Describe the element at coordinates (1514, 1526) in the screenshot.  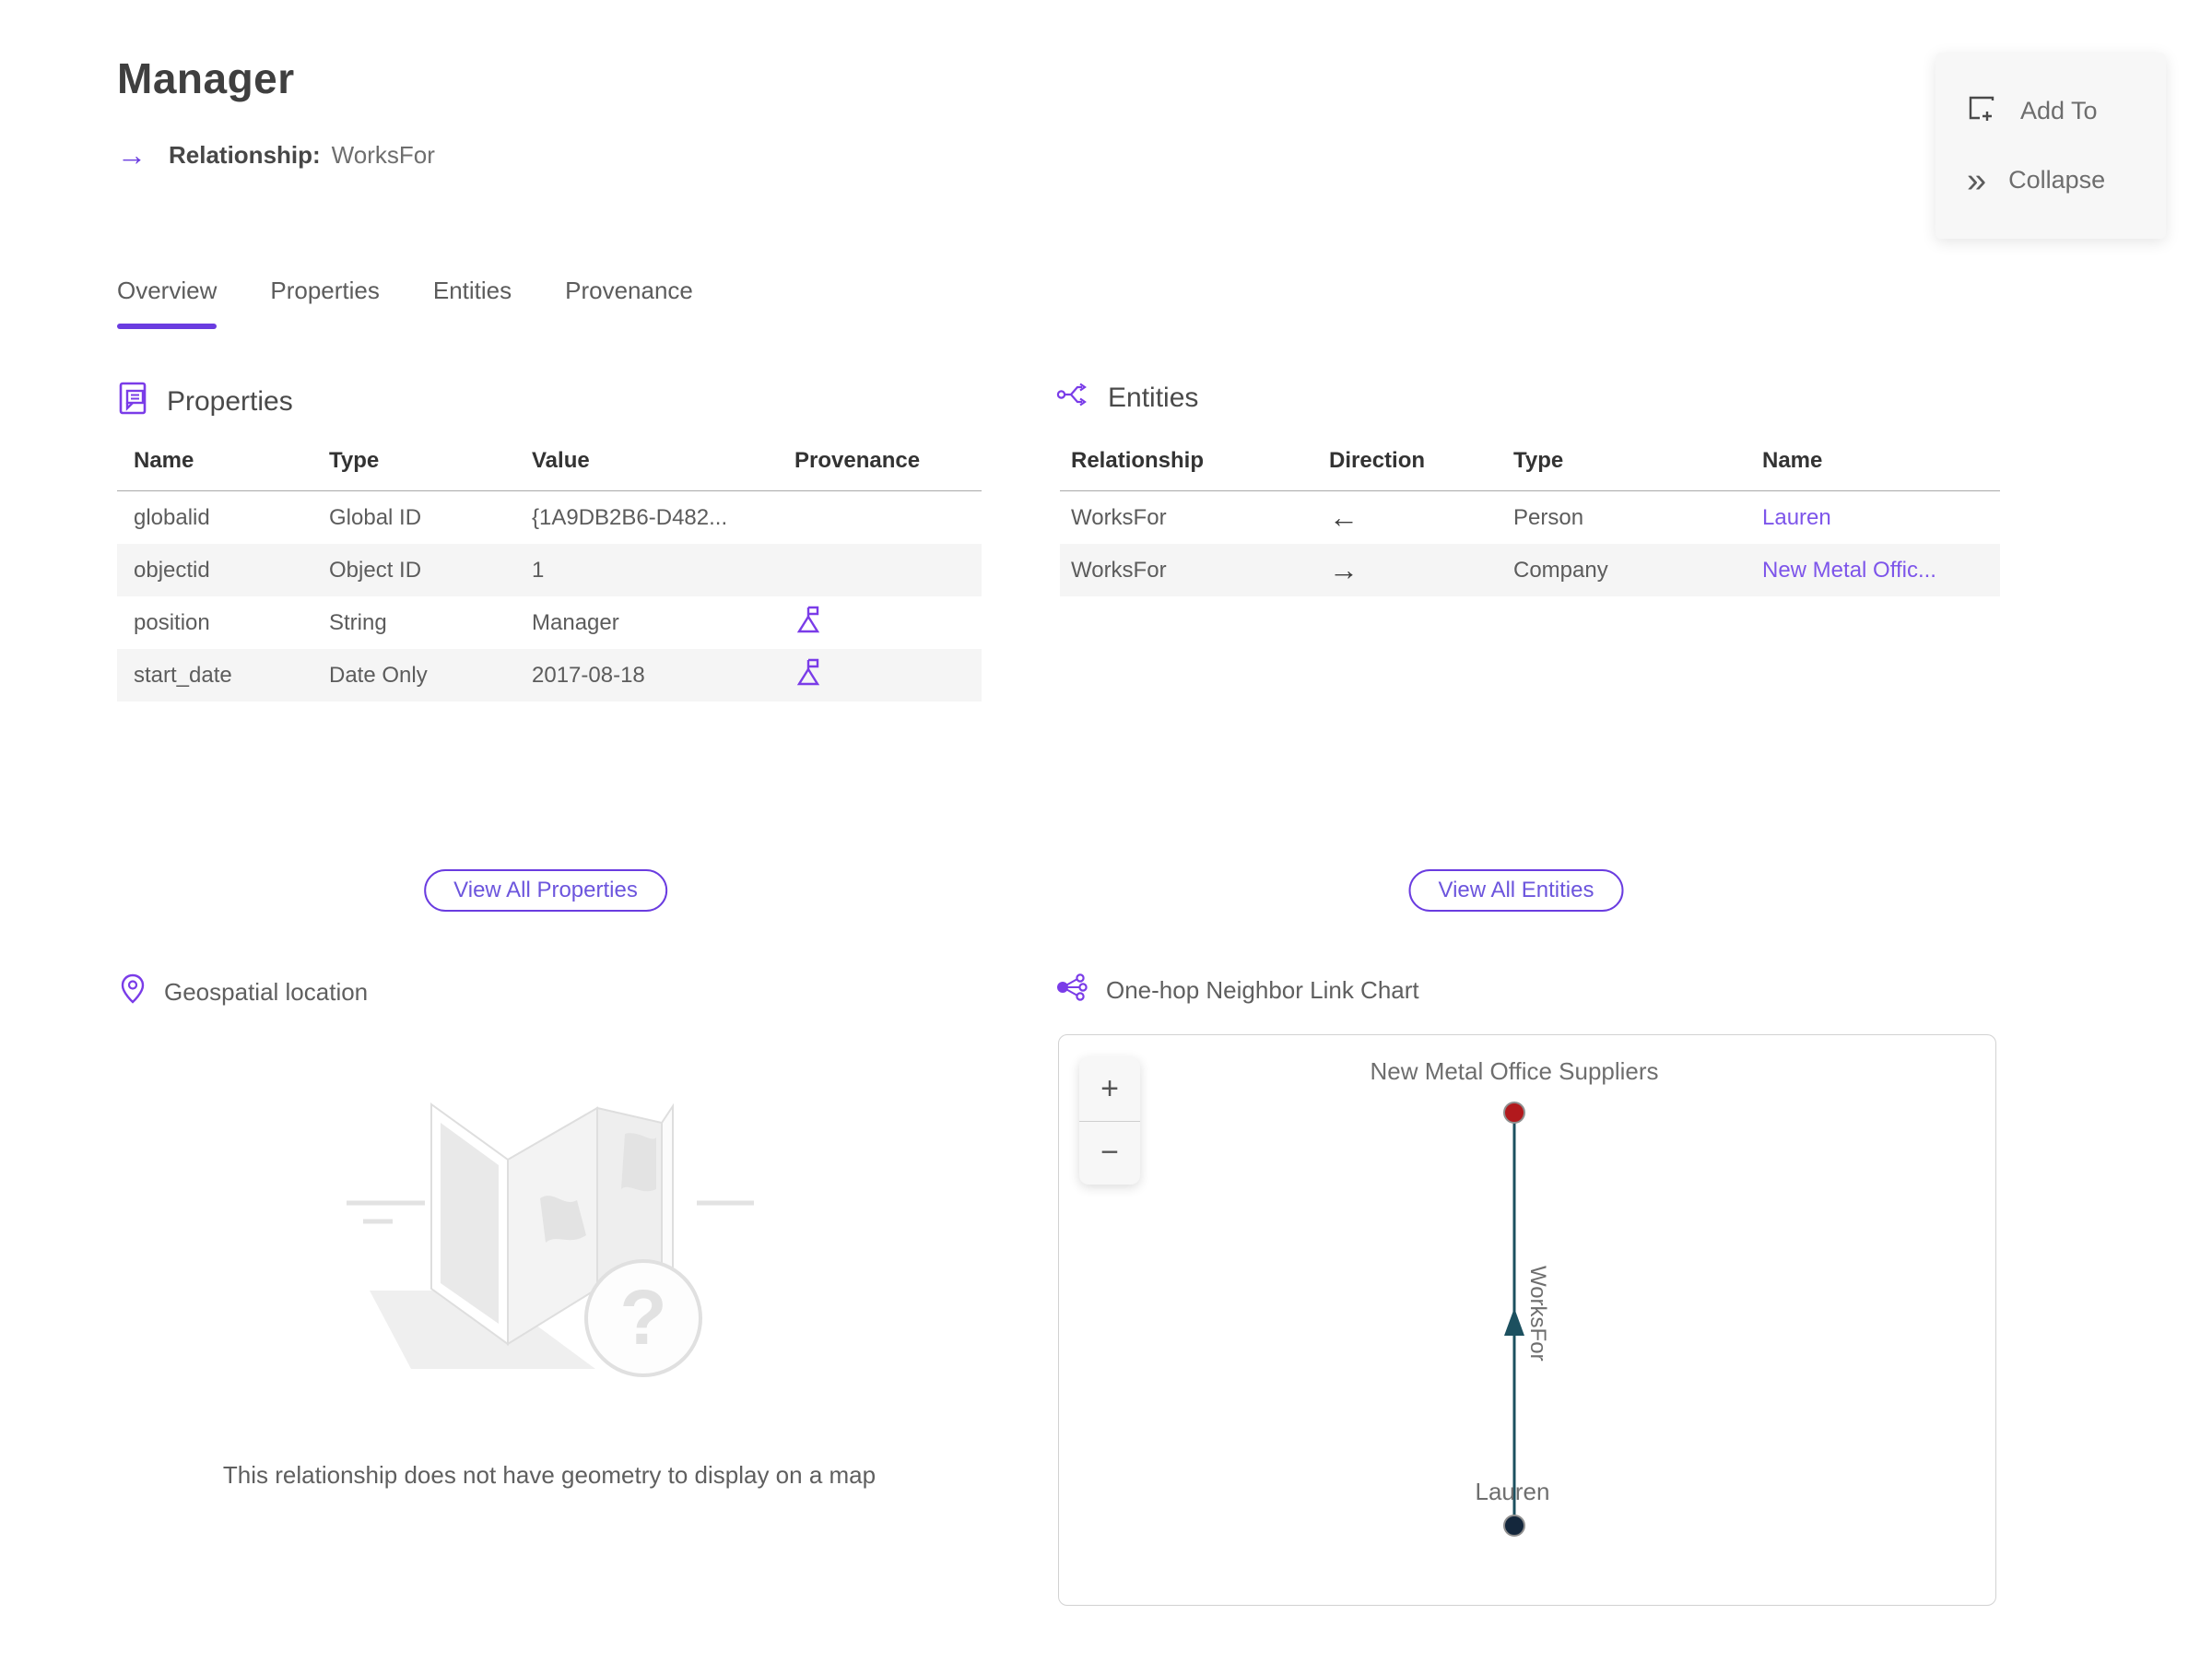
I see `node-dot-person` at that location.